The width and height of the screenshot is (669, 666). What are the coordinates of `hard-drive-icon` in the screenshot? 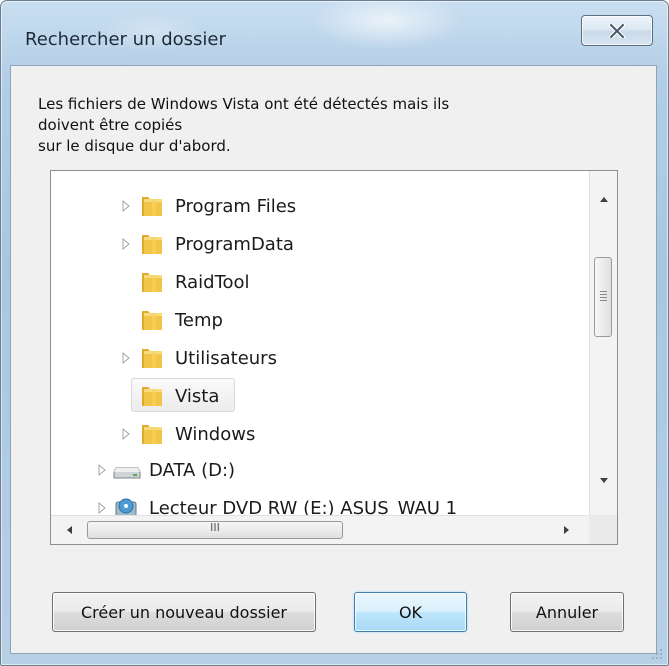 It's located at (127, 473).